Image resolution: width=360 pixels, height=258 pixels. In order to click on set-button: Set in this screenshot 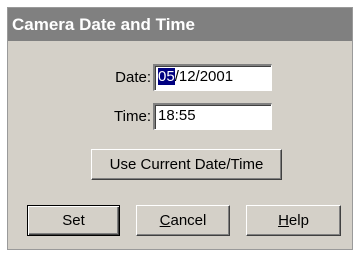, I will do `click(73, 220)`.